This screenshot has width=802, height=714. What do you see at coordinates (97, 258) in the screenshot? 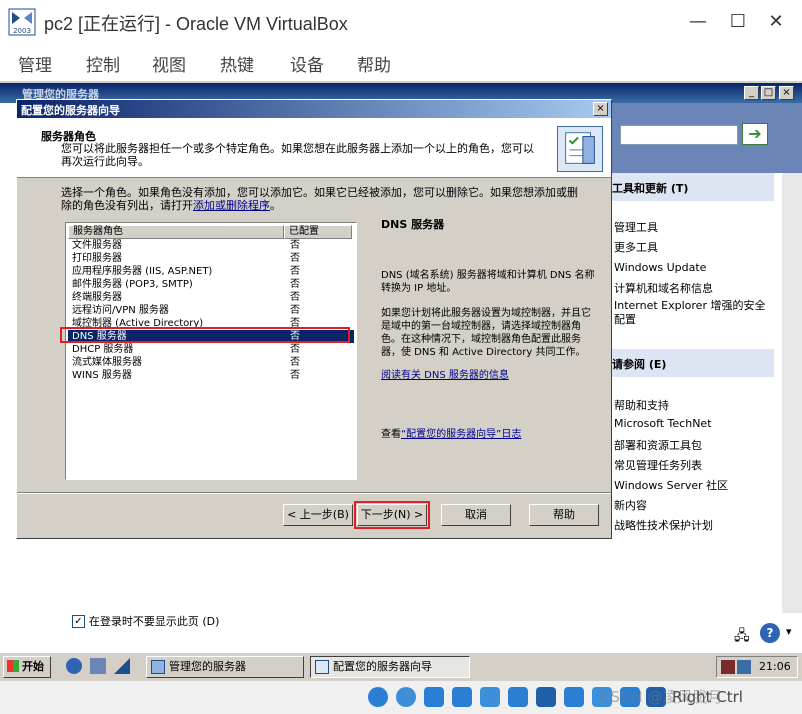
I see `role-name: 打印服务器` at bounding box center [97, 258].